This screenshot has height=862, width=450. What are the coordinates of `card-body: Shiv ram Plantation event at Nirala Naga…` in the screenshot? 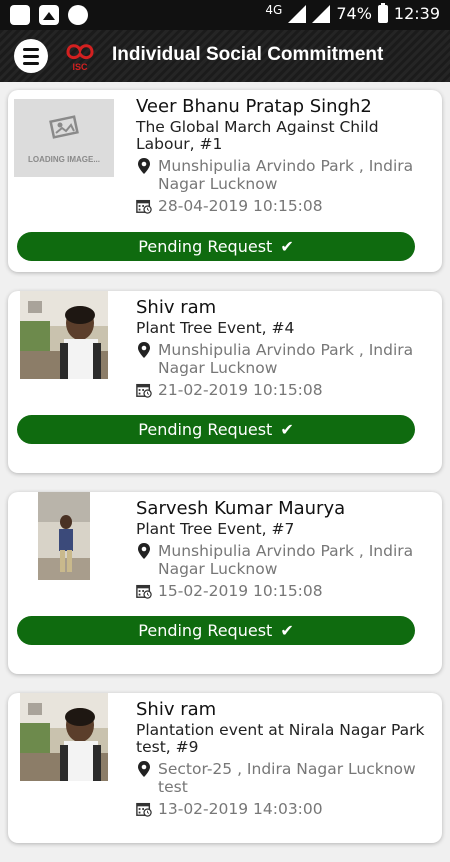 It's located at (284, 758).